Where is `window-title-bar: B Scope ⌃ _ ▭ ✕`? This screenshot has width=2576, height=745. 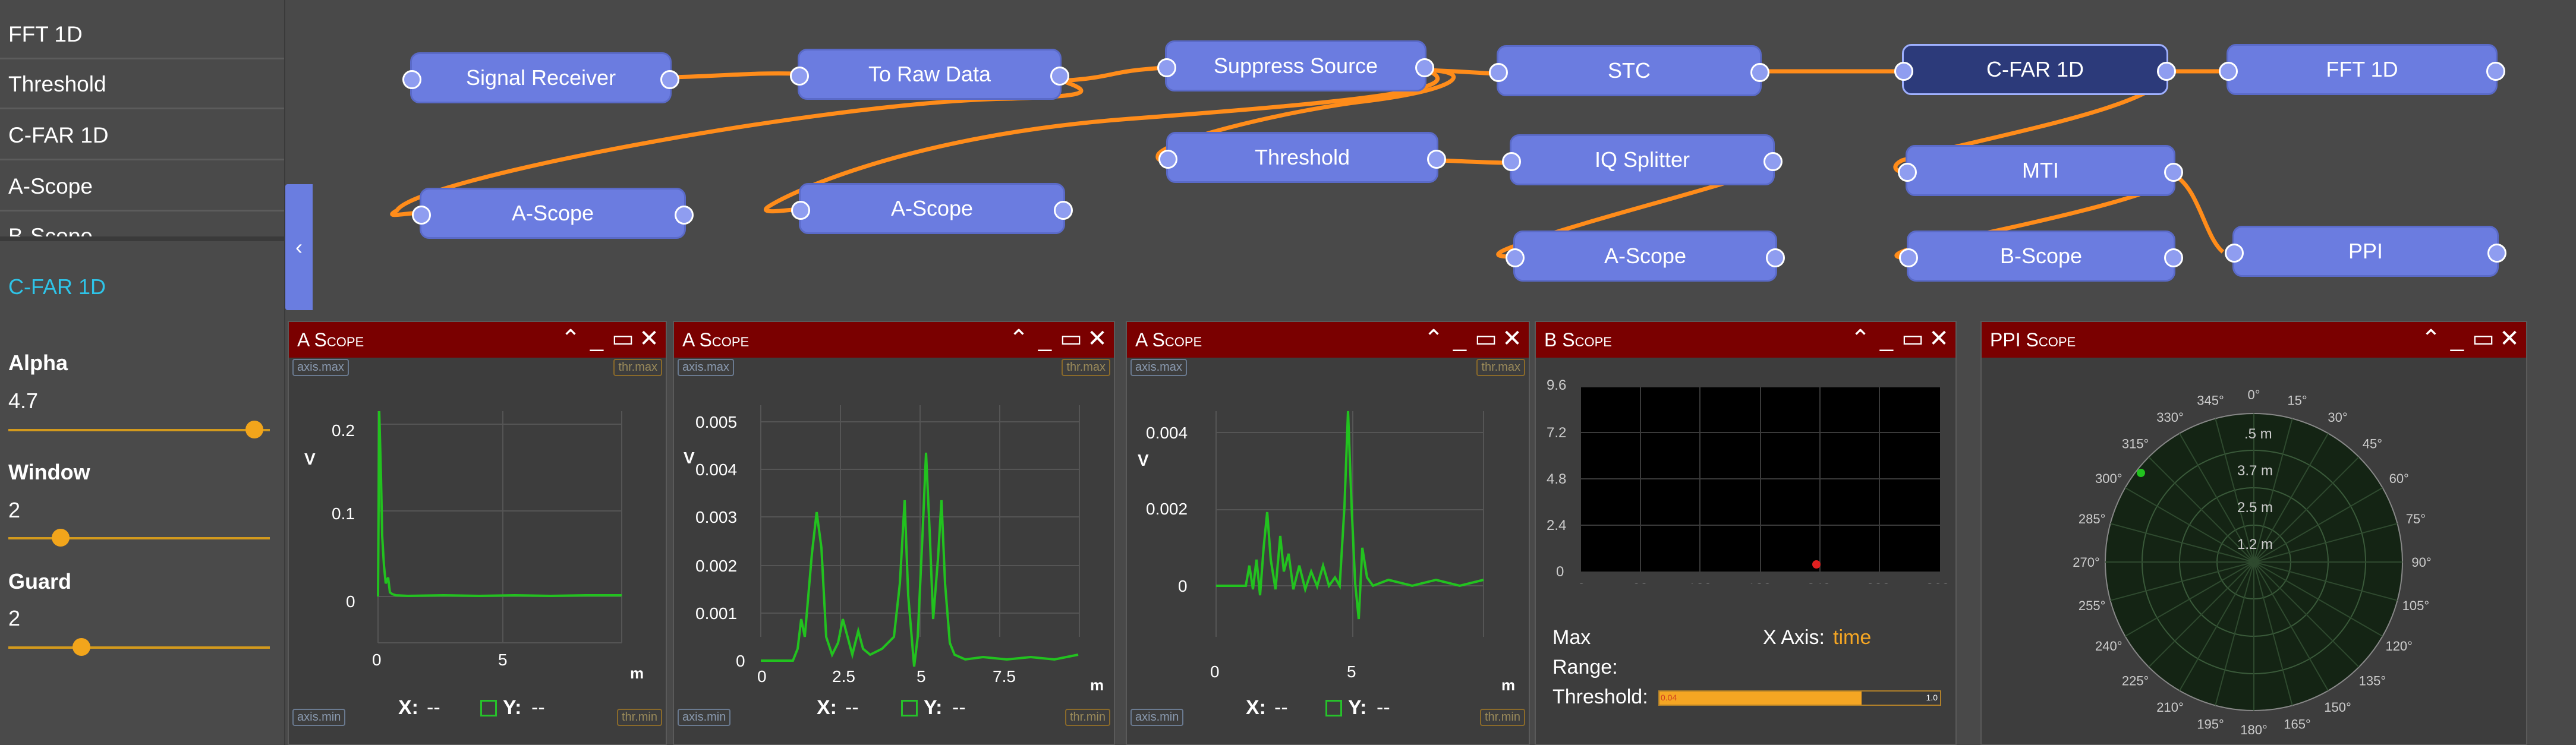
window-title-bar: B Scope ⌃ _ ▭ ✕ is located at coordinates (1745, 340).